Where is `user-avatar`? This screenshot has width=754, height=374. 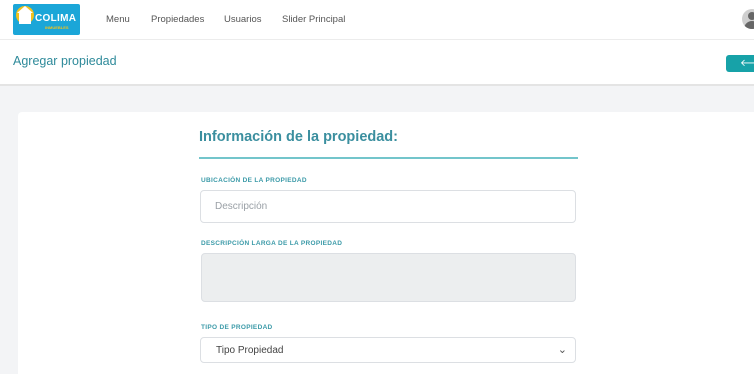 user-avatar is located at coordinates (748, 19).